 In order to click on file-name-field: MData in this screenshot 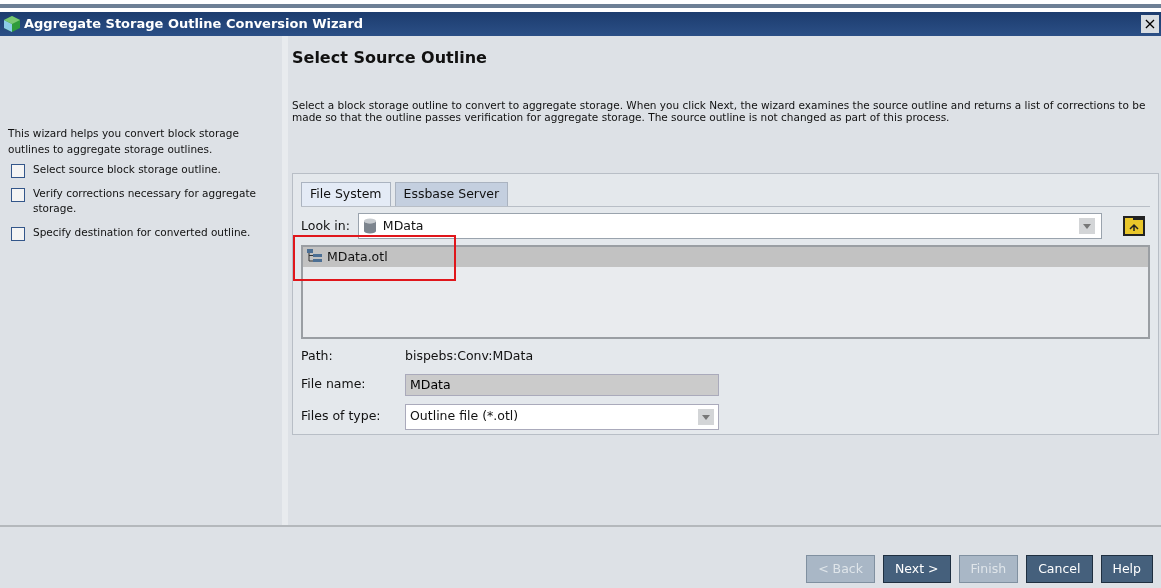, I will do `click(562, 384)`.